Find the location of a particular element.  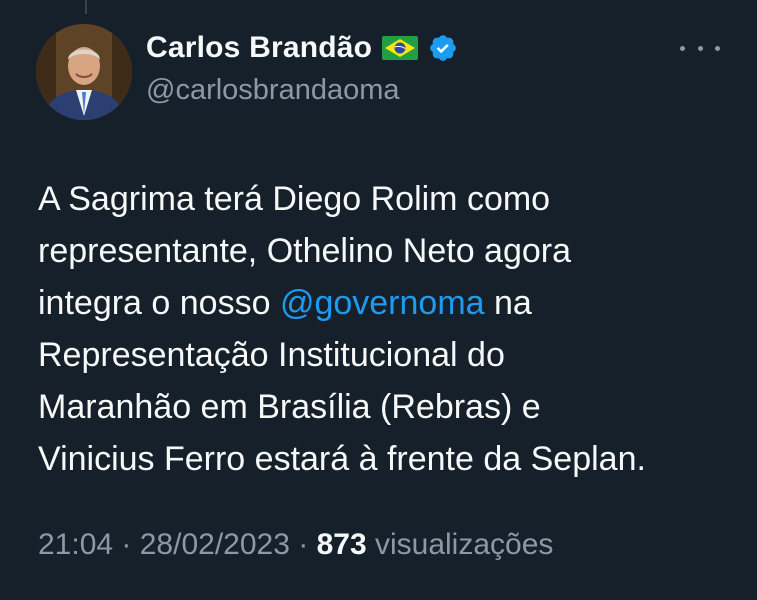

avatar is located at coordinates (84, 72).